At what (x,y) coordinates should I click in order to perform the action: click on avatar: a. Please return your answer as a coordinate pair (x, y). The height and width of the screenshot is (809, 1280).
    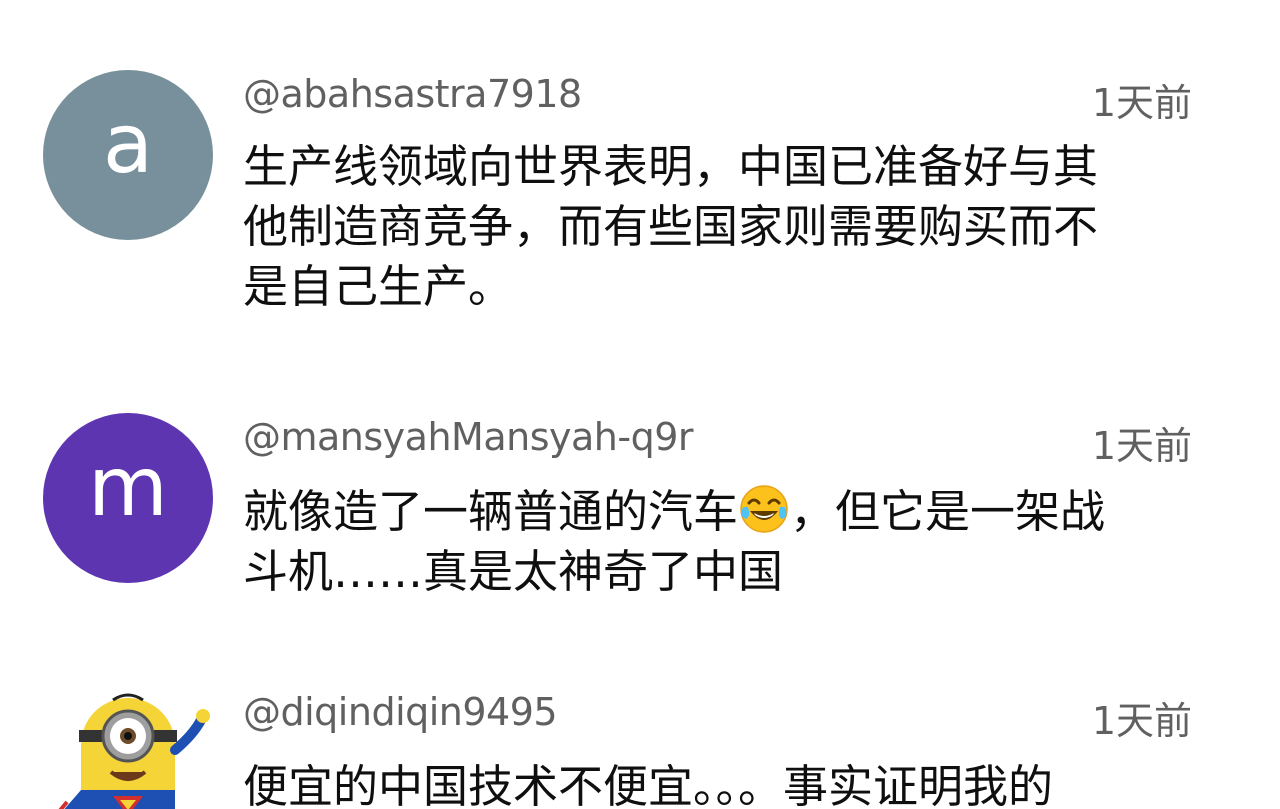
    Looking at the image, I should click on (128, 155).